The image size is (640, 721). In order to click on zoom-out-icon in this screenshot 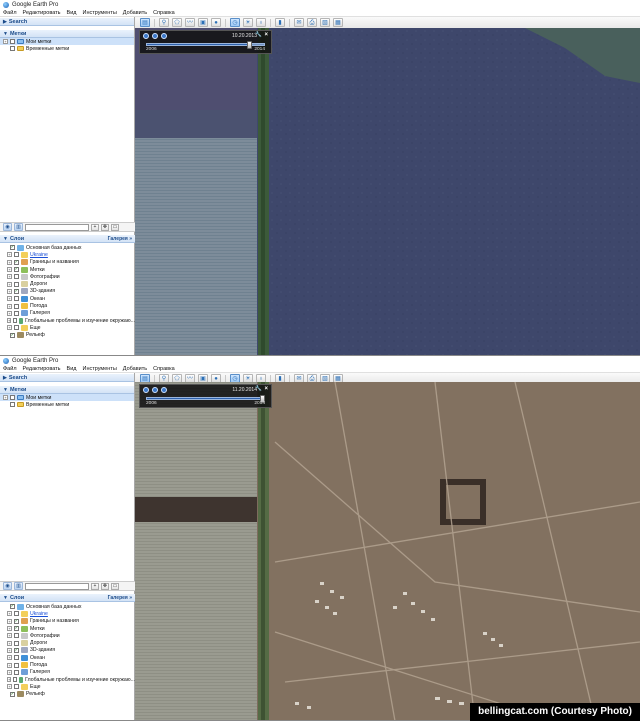, I will do `click(155, 36)`.